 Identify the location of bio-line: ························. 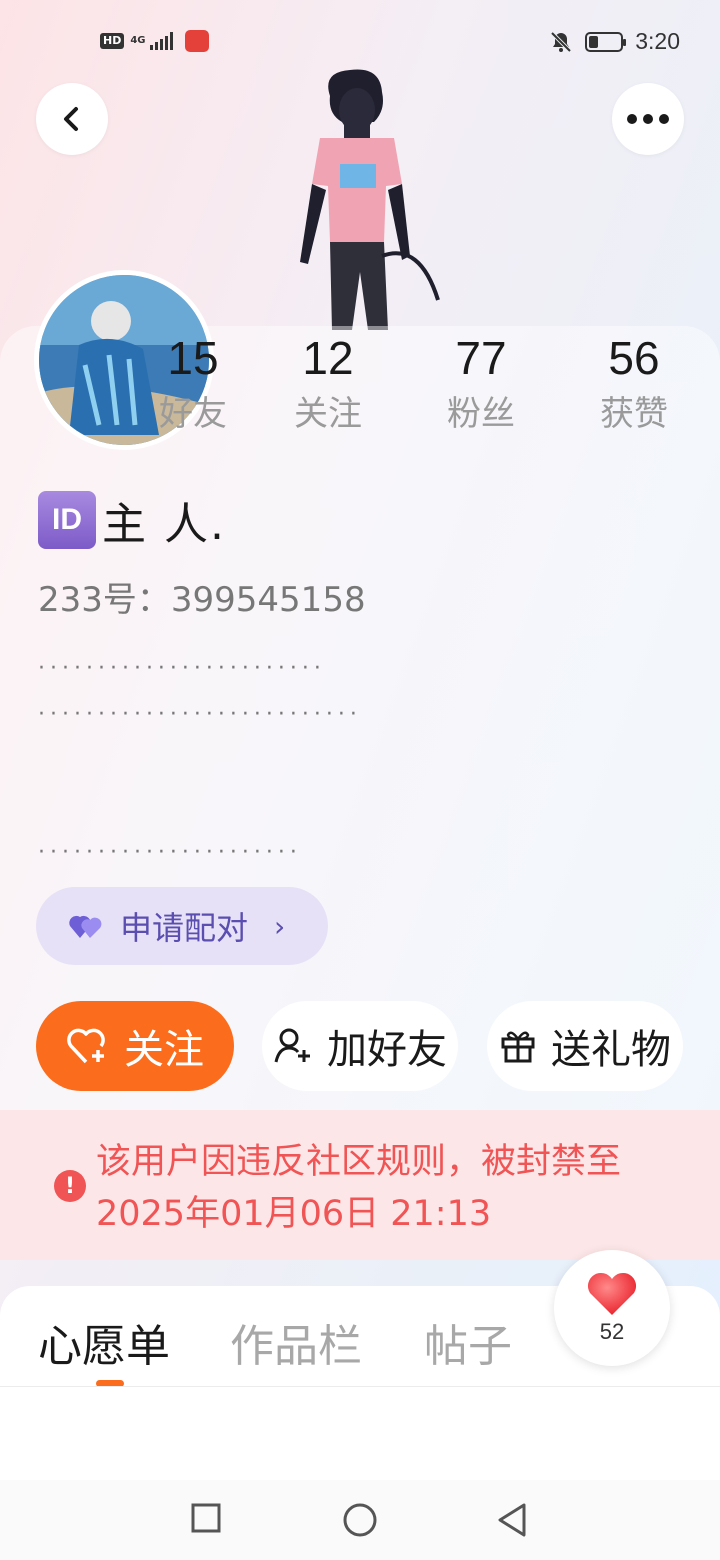
(182, 668).